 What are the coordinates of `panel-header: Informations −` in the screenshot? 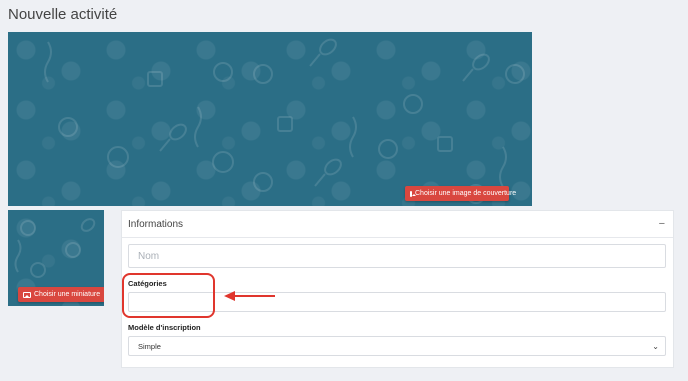 It's located at (397, 224).